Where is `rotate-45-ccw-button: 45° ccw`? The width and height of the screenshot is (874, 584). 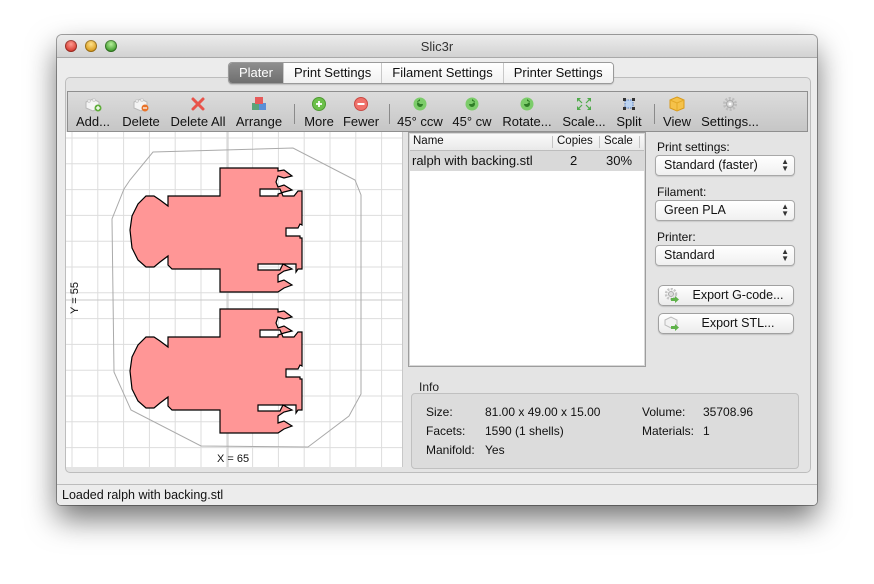
rotate-45-ccw-button: 45° ccw is located at coordinates (420, 111).